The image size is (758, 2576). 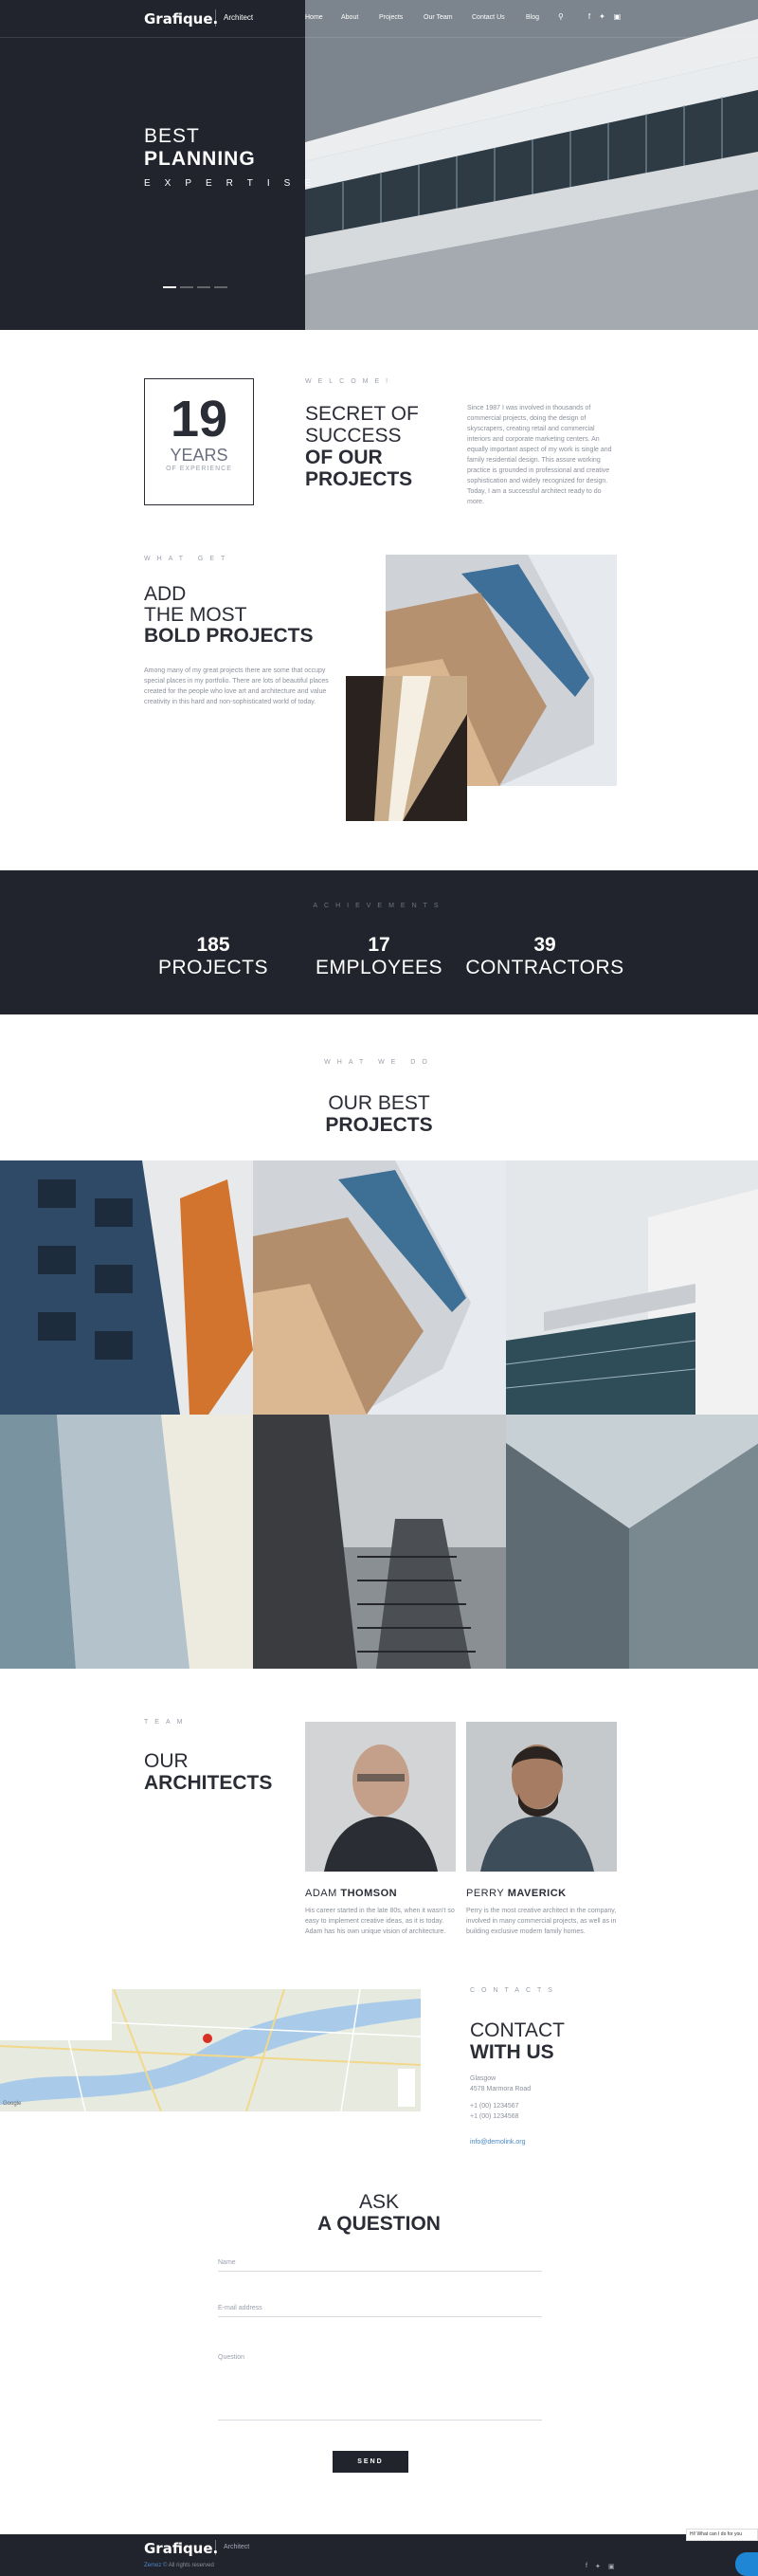 I want to click on phone-line: +1 (00) 1234567, so click(x=501, y=2106).